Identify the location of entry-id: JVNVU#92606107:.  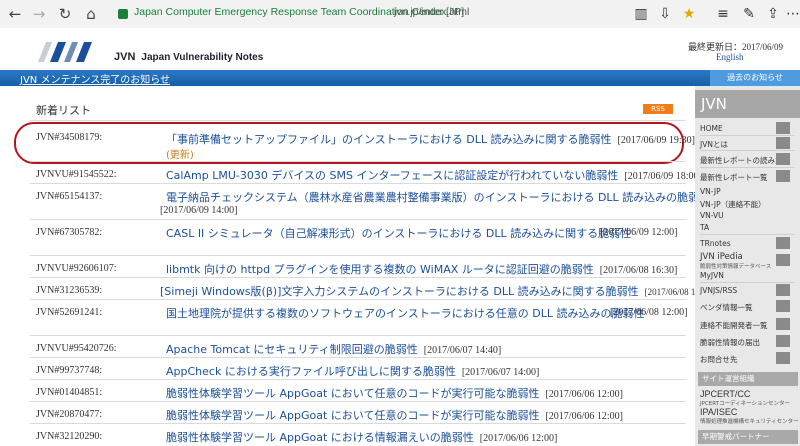
(76, 268).